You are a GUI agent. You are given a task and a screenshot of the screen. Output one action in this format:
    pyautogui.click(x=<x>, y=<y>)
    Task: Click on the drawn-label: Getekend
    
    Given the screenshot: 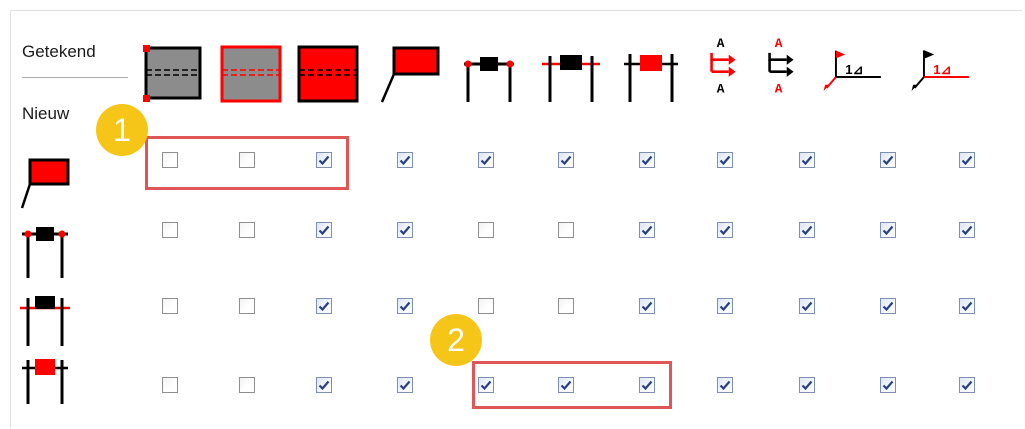 What is the action you would take?
    pyautogui.click(x=59, y=51)
    